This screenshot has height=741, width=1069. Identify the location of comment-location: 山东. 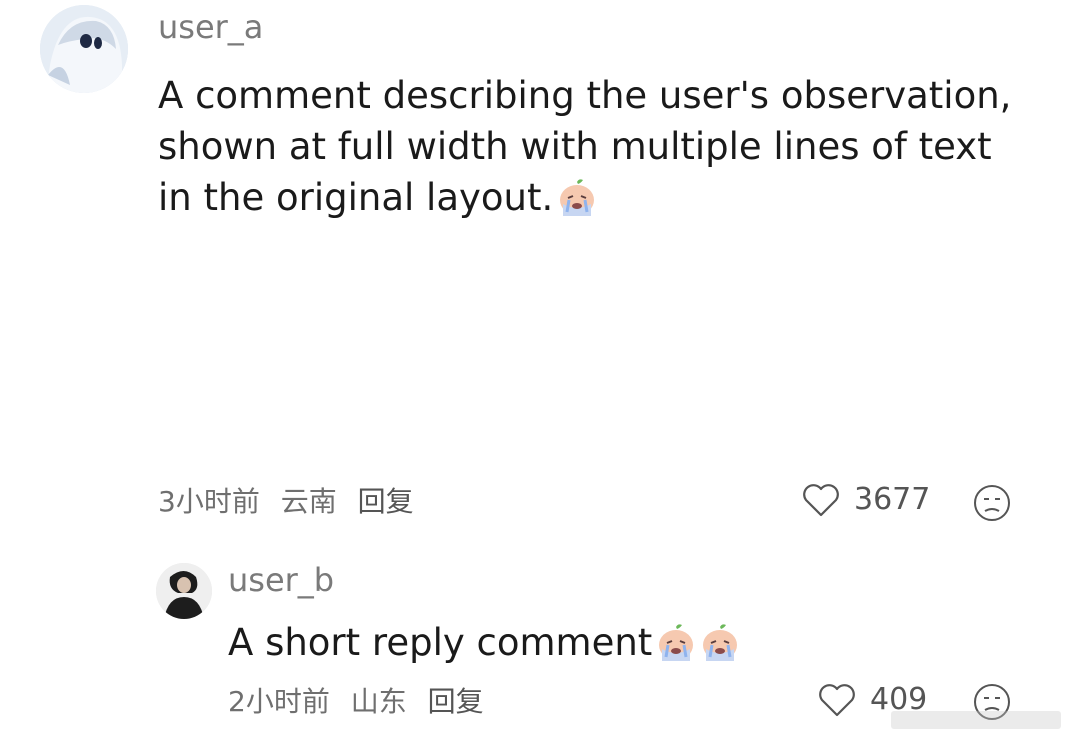
(378, 701).